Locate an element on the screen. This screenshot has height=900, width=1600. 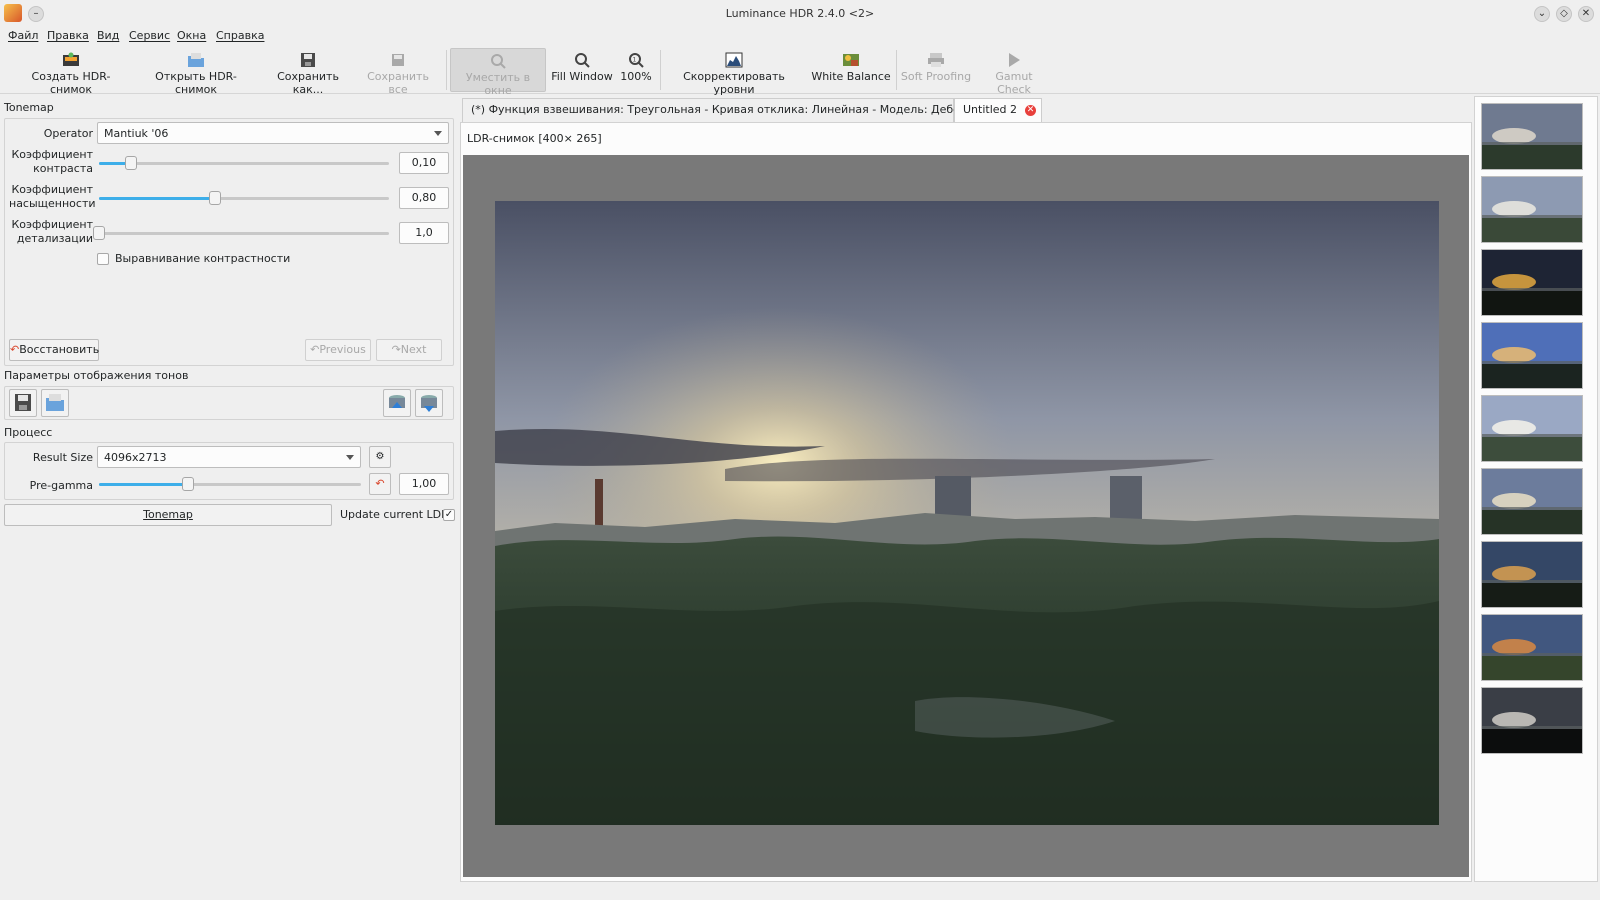
minimize-icon: ⌄ is located at coordinates (1542, 14).